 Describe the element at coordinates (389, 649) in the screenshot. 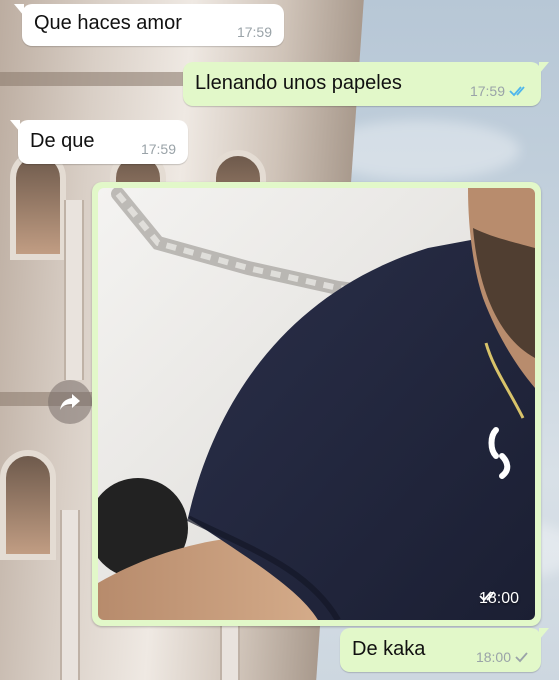

I see `message-text: De kaka` at that location.